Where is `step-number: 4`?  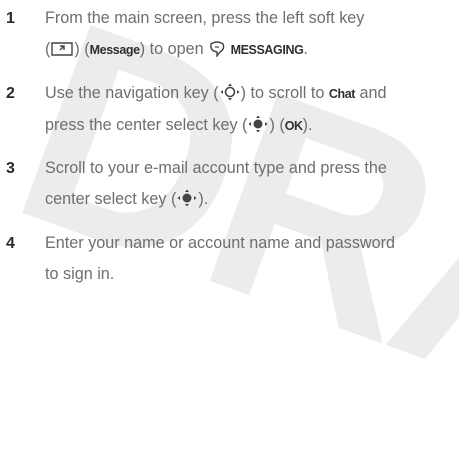 step-number: 4 is located at coordinates (10, 243).